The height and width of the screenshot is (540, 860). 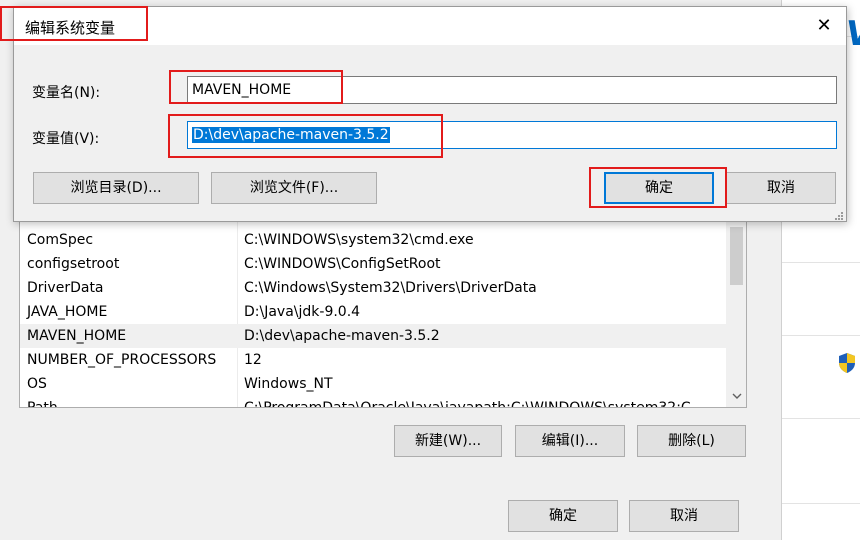 I want to click on variable-name-cell: DriverData, so click(x=65, y=288).